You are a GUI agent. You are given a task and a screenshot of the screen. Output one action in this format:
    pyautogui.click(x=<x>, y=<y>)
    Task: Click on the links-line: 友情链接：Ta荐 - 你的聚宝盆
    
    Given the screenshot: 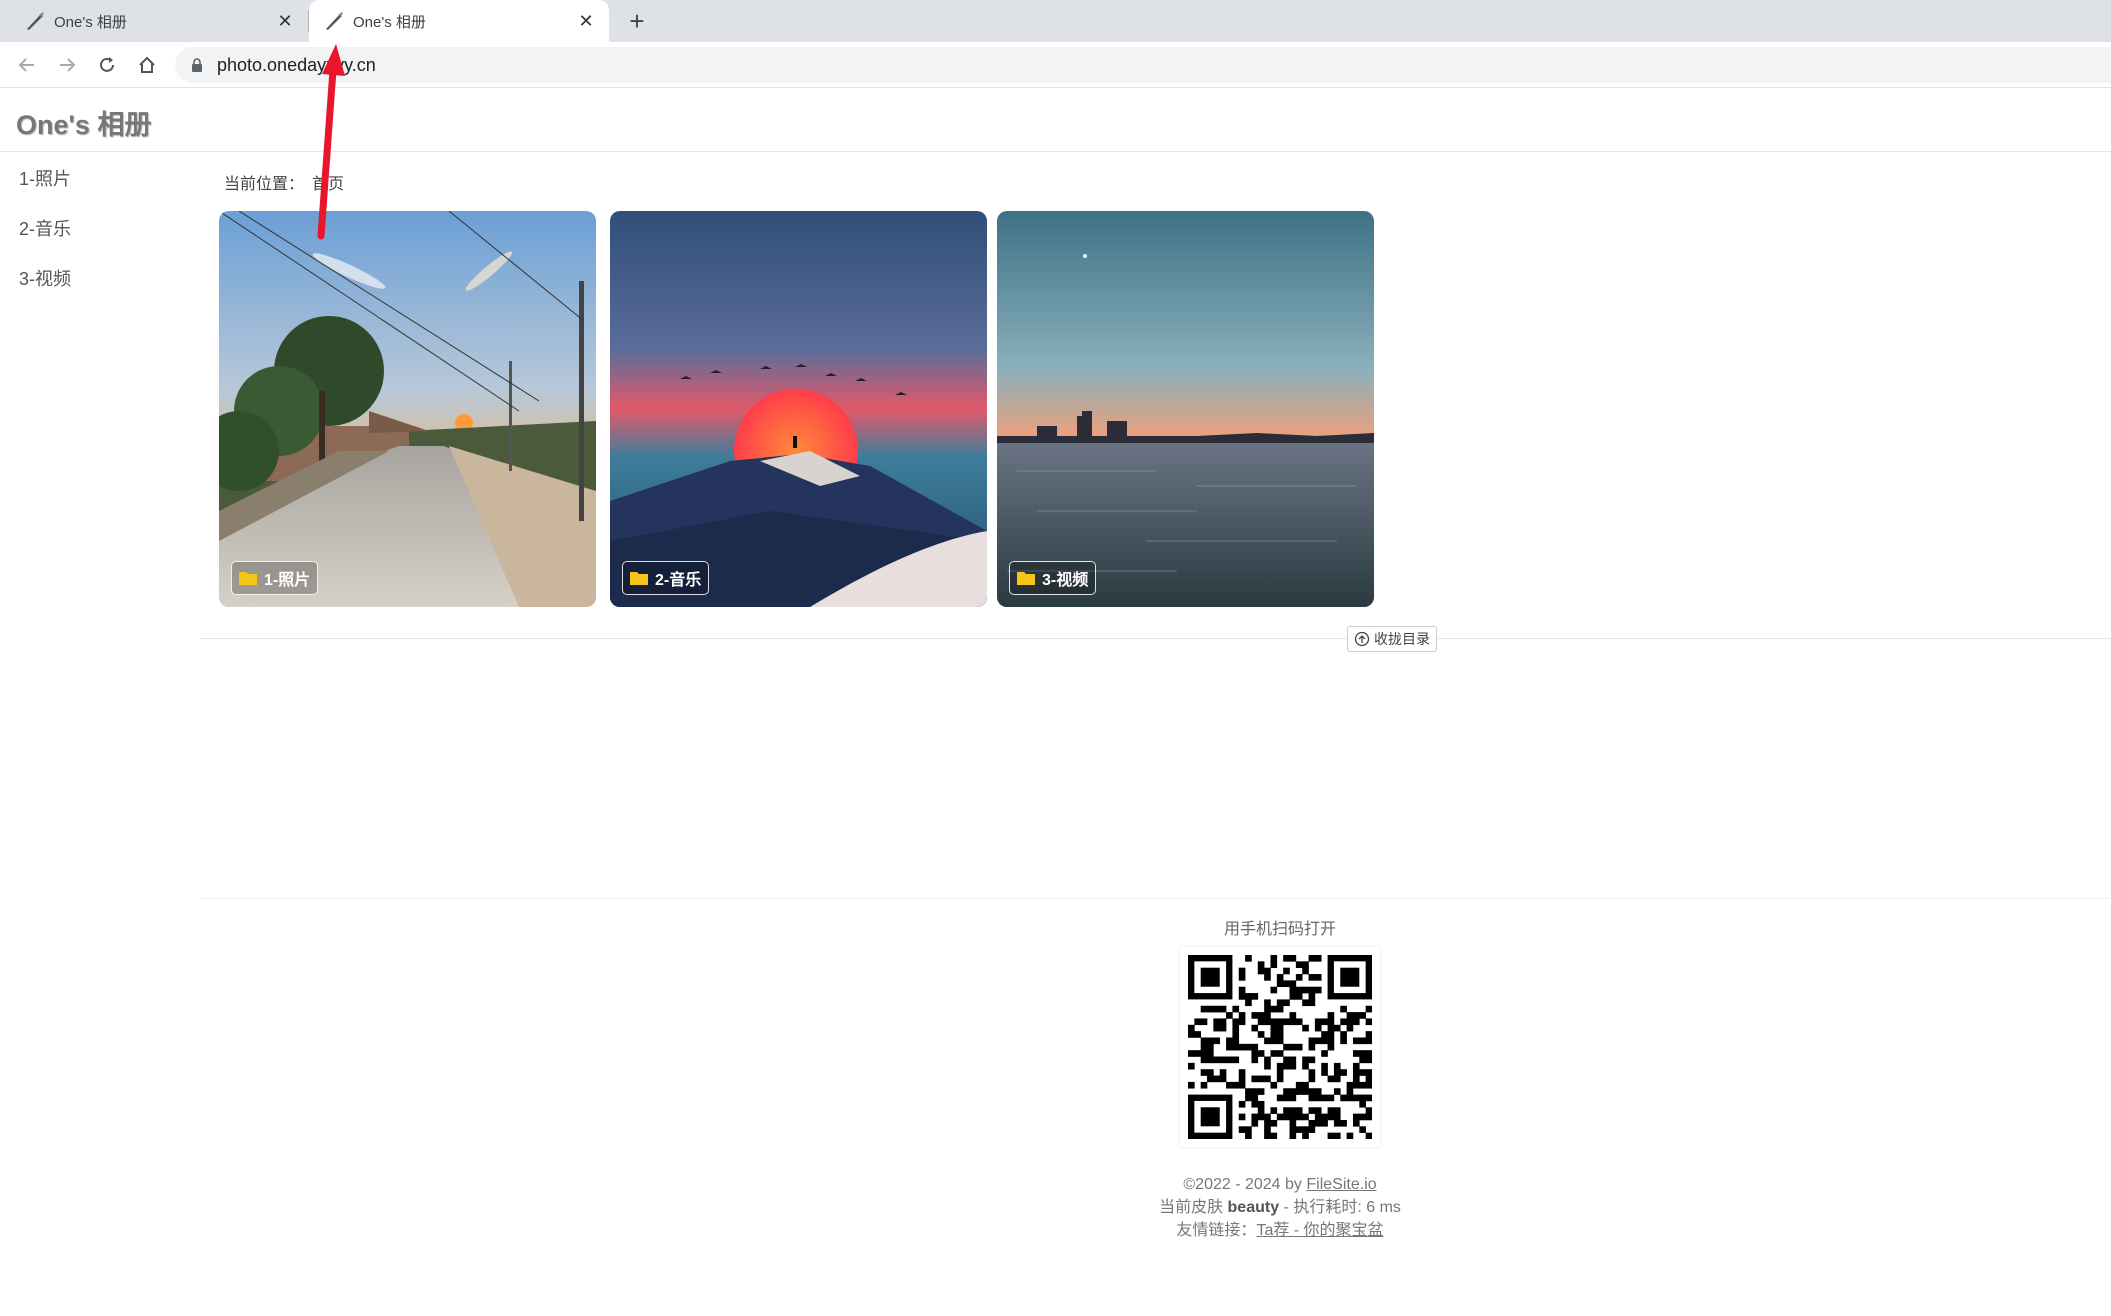 What is the action you would take?
    pyautogui.click(x=1280, y=1230)
    